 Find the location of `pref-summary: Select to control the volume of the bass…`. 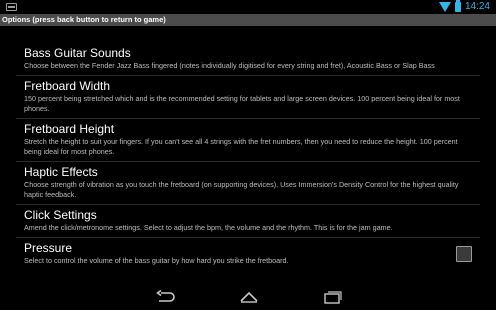

pref-summary: Select to control the volume of the bass… is located at coordinates (156, 260).